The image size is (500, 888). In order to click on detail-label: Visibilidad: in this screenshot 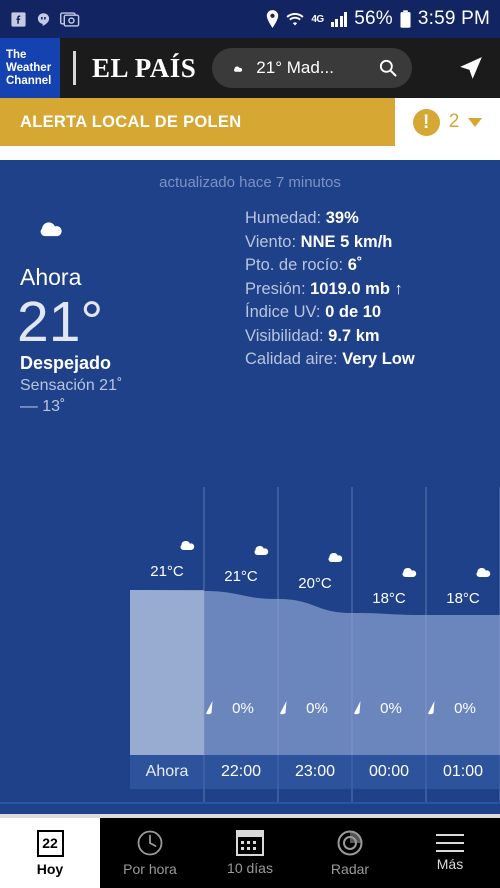, I will do `click(284, 335)`.